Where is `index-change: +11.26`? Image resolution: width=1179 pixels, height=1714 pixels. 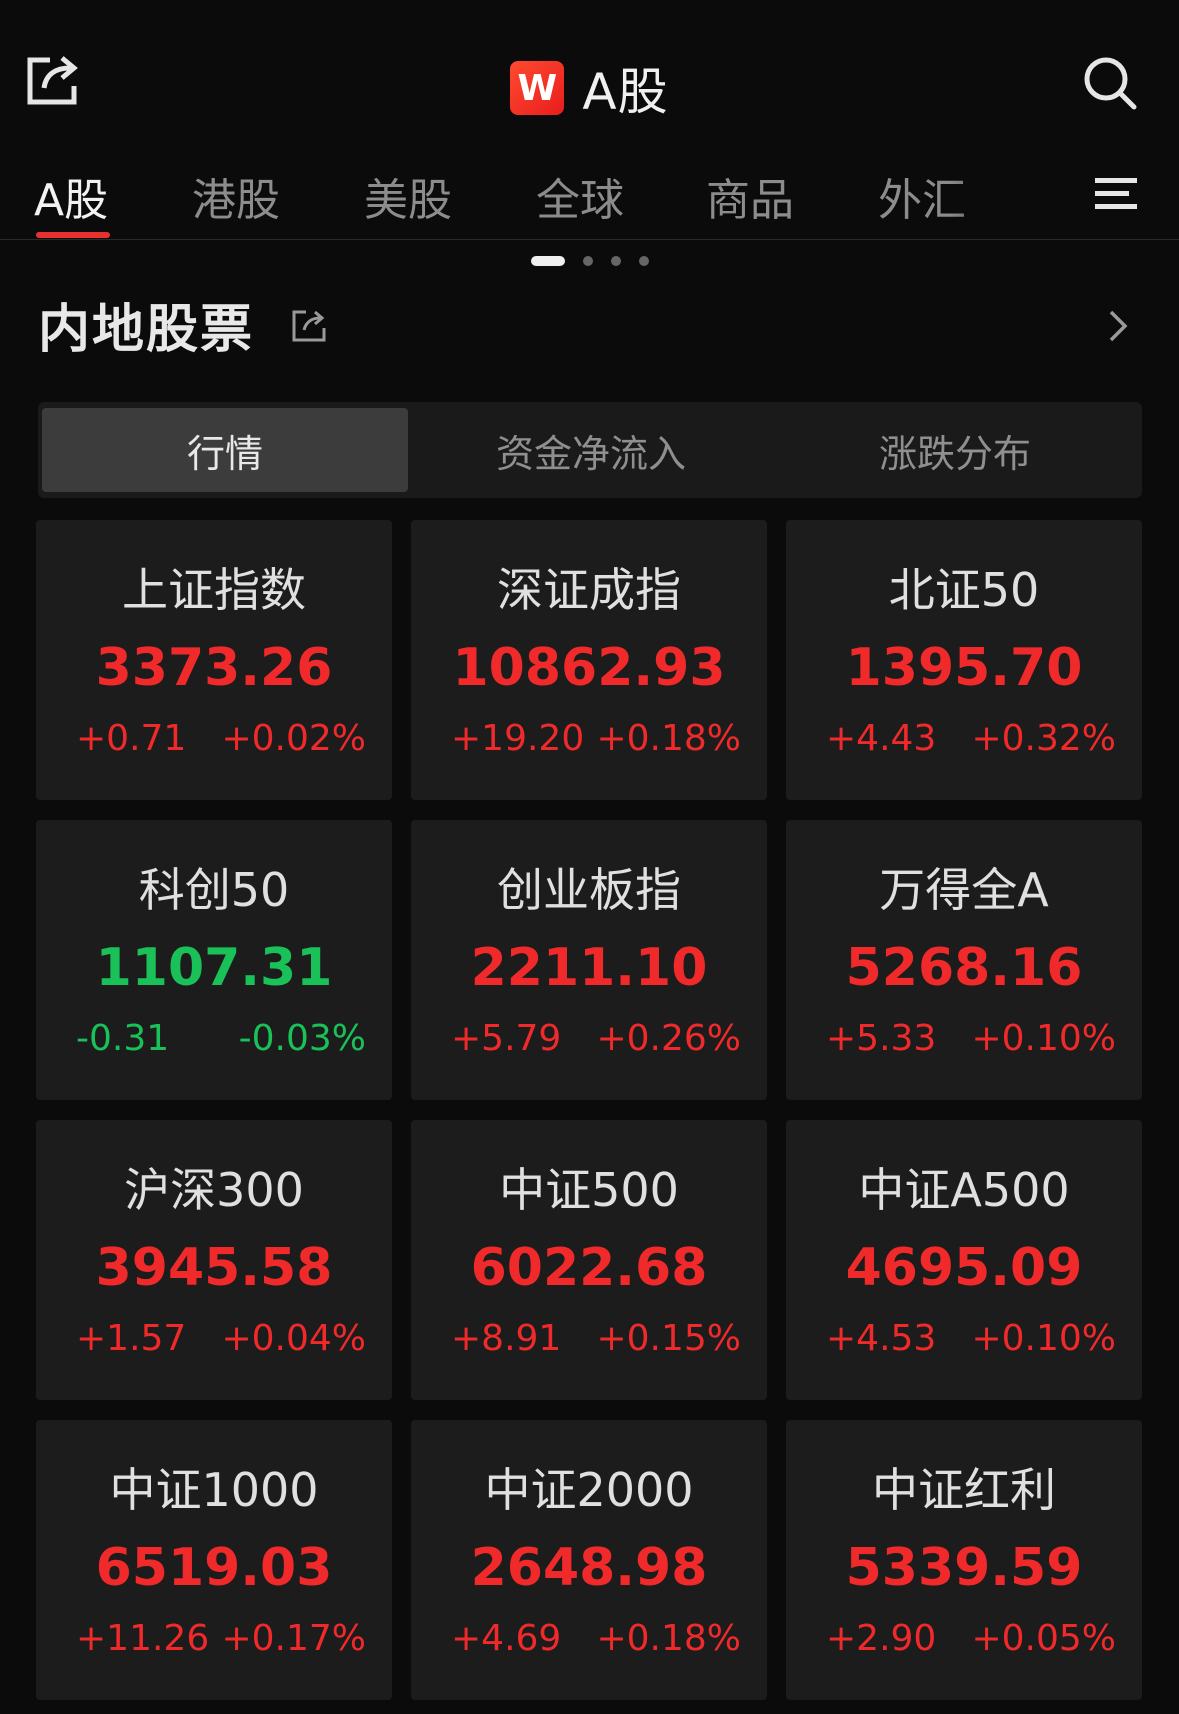 index-change: +11.26 is located at coordinates (143, 1638).